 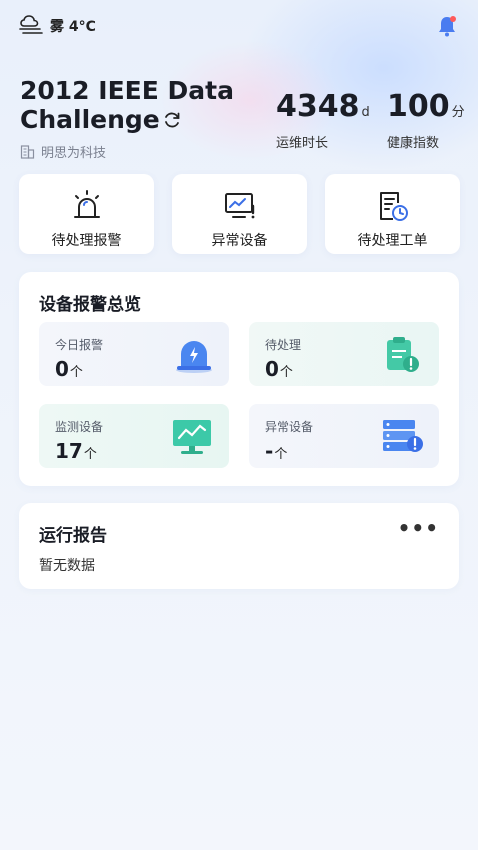 What do you see at coordinates (447, 26) in the screenshot?
I see `notification-bell-icon` at bounding box center [447, 26].